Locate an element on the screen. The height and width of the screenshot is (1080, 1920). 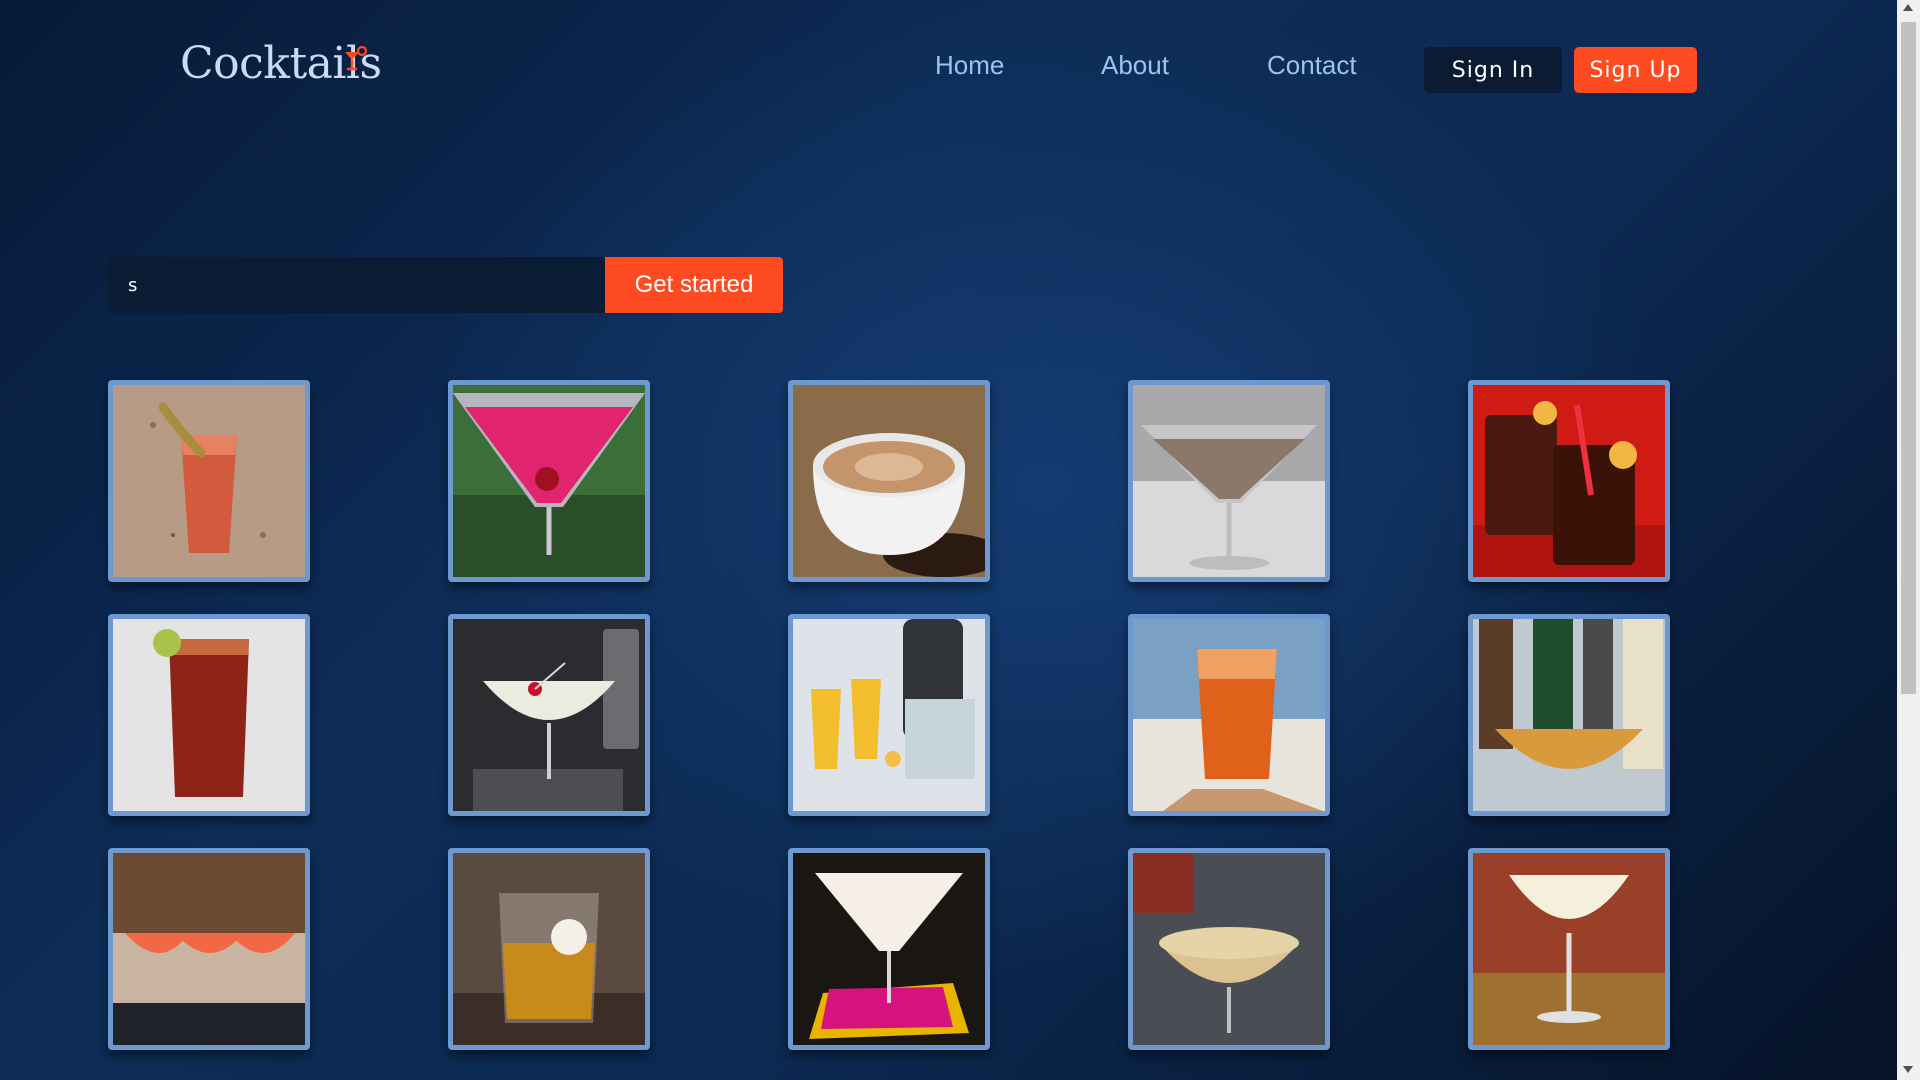
cocktail-glass-icon is located at coordinates (356, 58).